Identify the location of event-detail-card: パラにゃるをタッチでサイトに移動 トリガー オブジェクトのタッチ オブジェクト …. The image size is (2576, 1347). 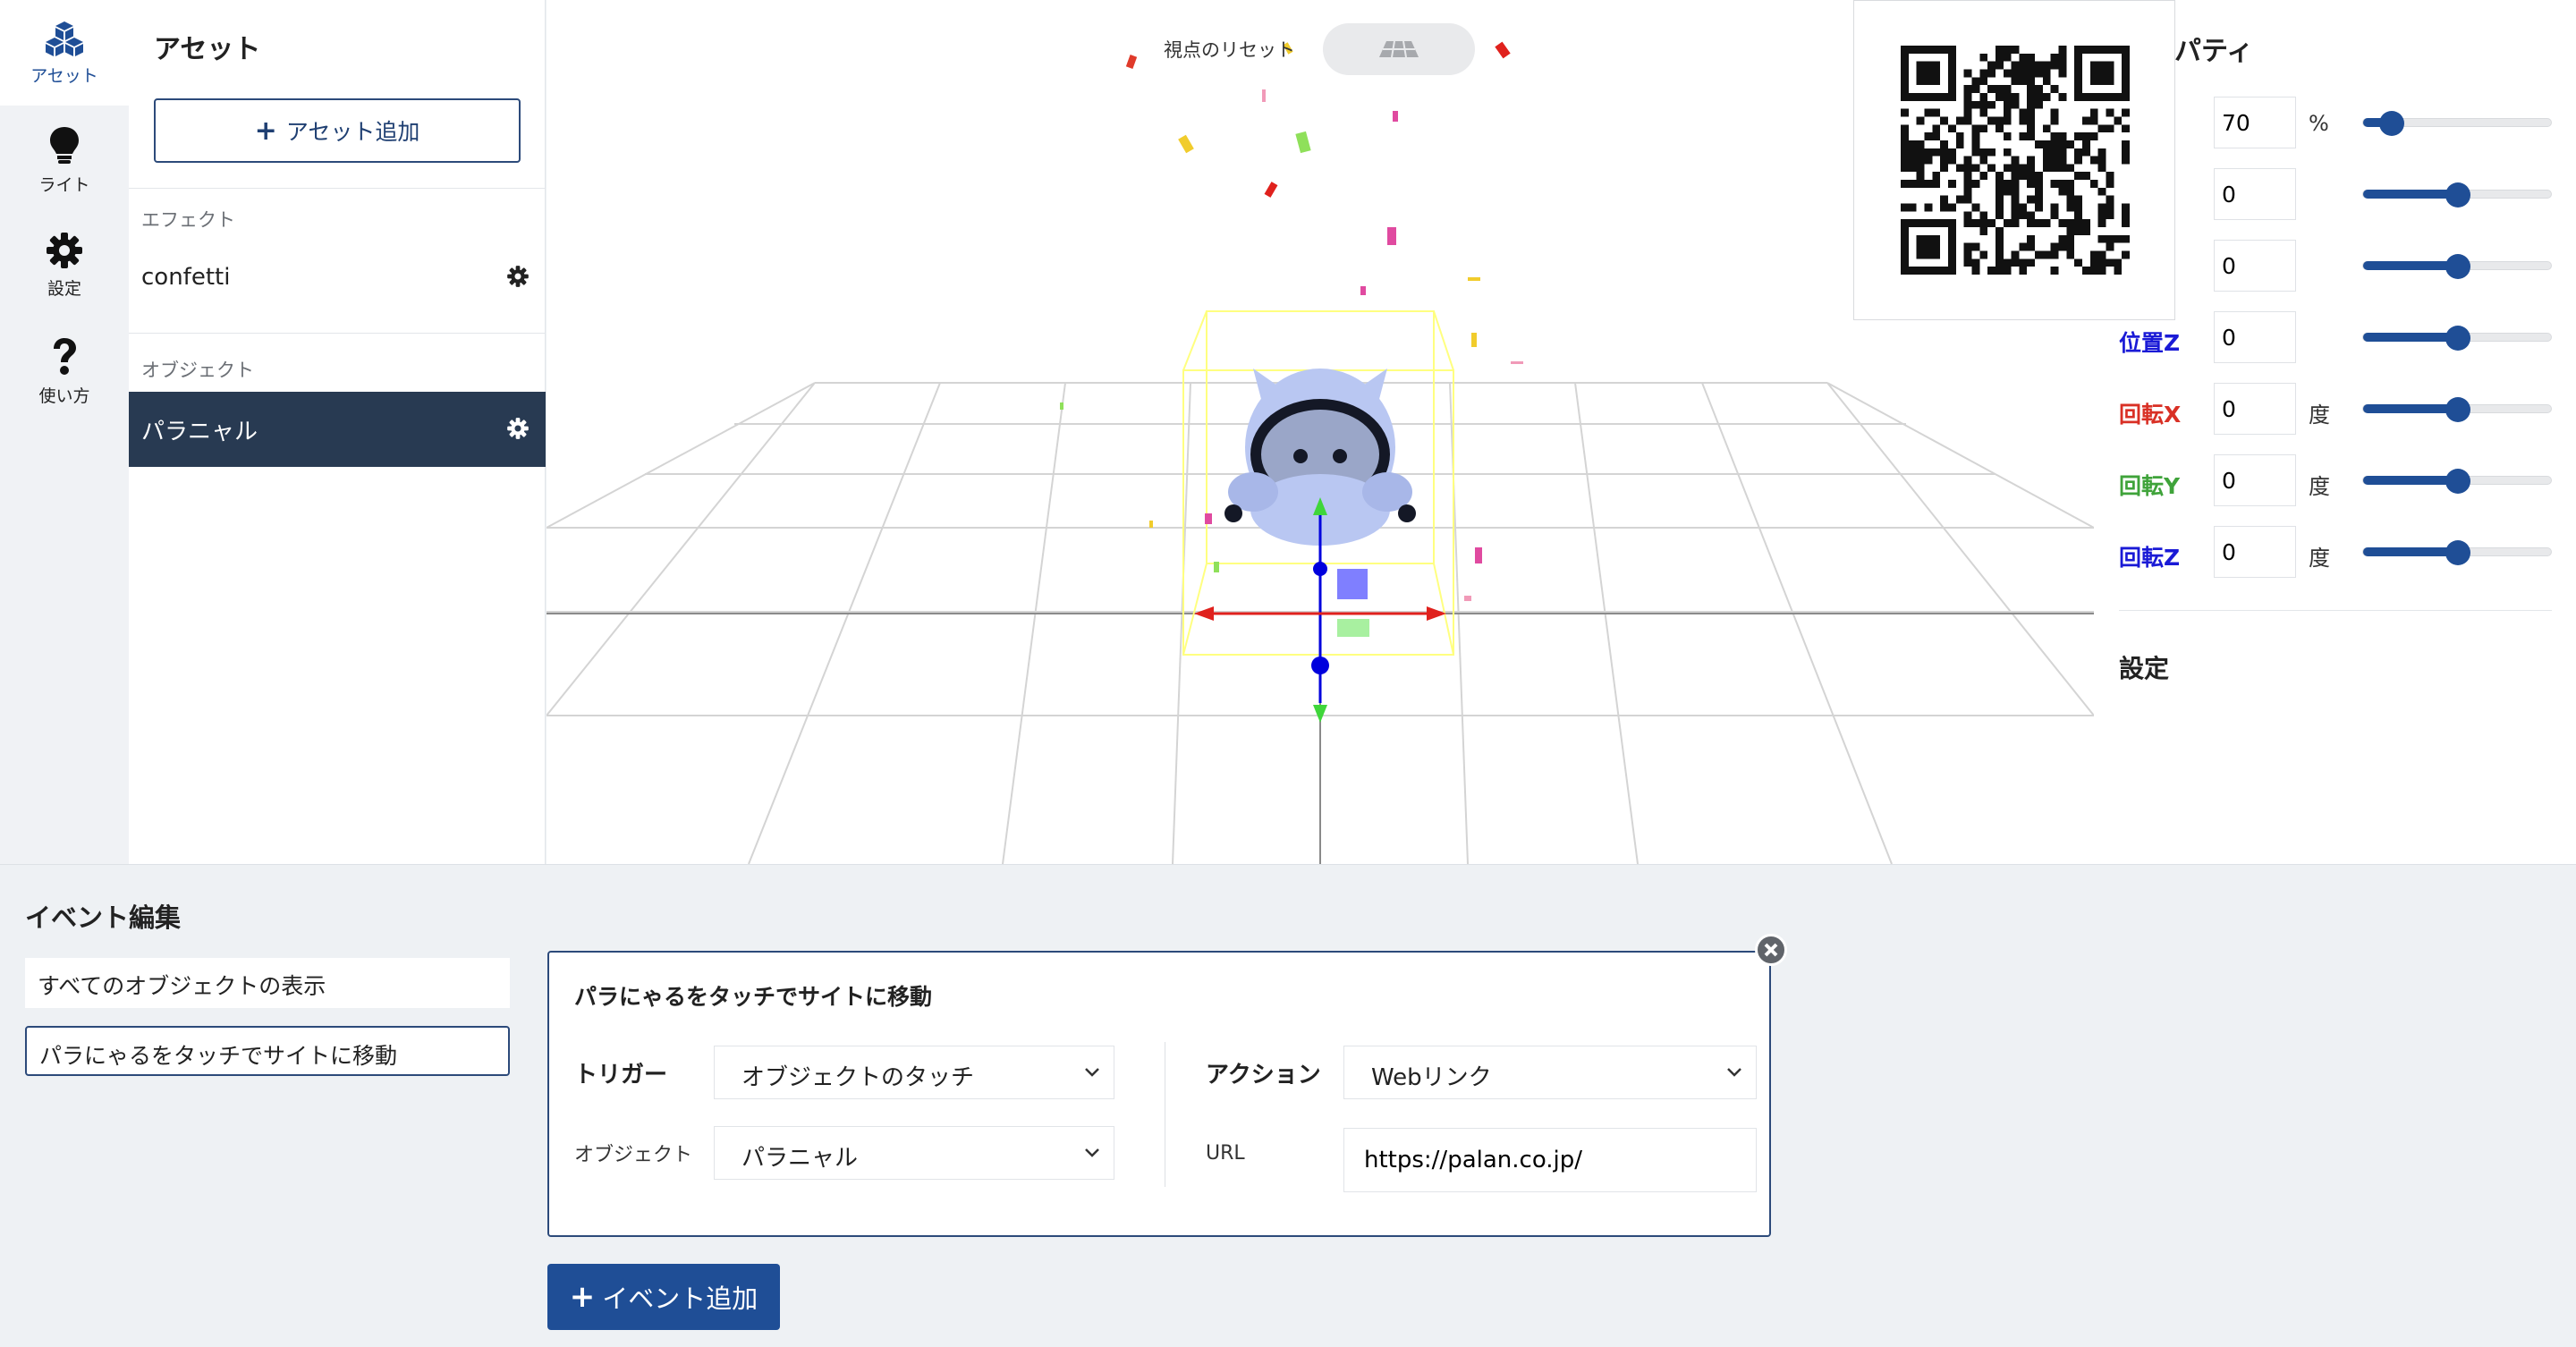
(1159, 1094).